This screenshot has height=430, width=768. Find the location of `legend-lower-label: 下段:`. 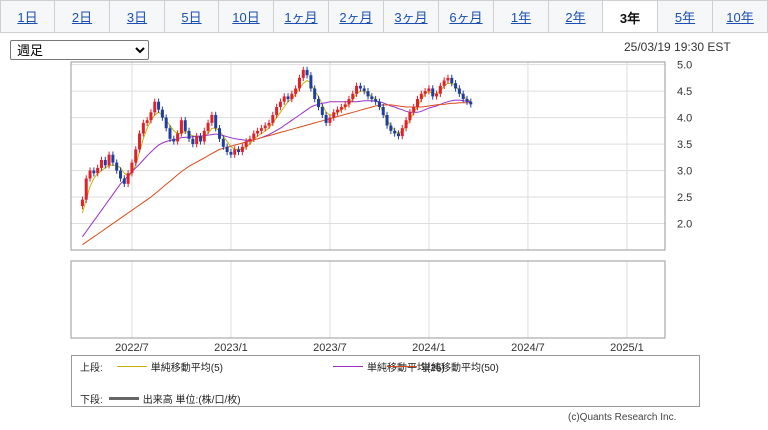

legend-lower-label: 下段: is located at coordinates (91, 400).